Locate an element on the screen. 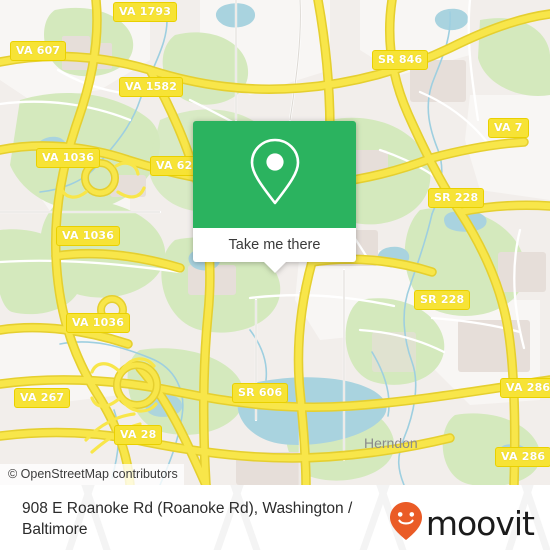 This screenshot has height=550, width=550. road-shield: VA 1793 is located at coordinates (145, 12).